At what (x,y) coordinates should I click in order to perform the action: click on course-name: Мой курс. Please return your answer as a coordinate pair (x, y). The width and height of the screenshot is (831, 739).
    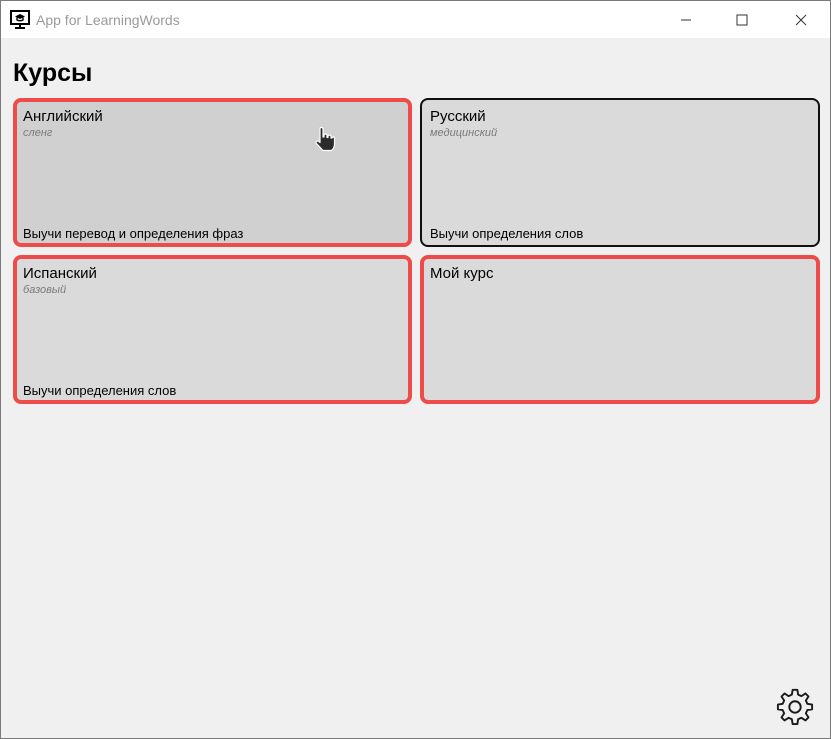
    Looking at the image, I should click on (462, 273).